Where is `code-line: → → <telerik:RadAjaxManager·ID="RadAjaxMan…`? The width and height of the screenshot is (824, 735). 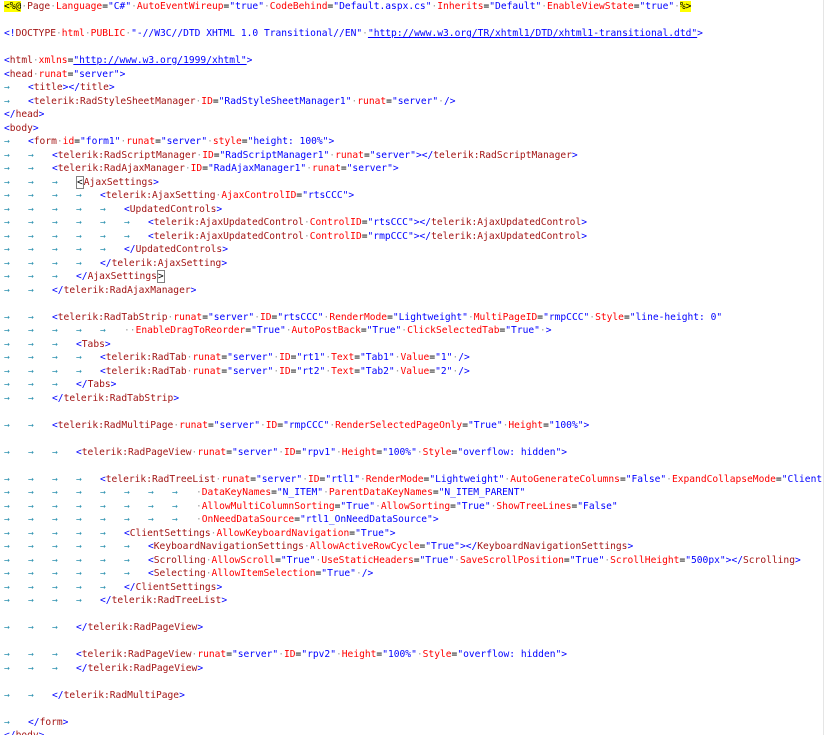 code-line: → → <telerik:RadAjaxManager·ID="RadAjaxMan… is located at coordinates (411, 169).